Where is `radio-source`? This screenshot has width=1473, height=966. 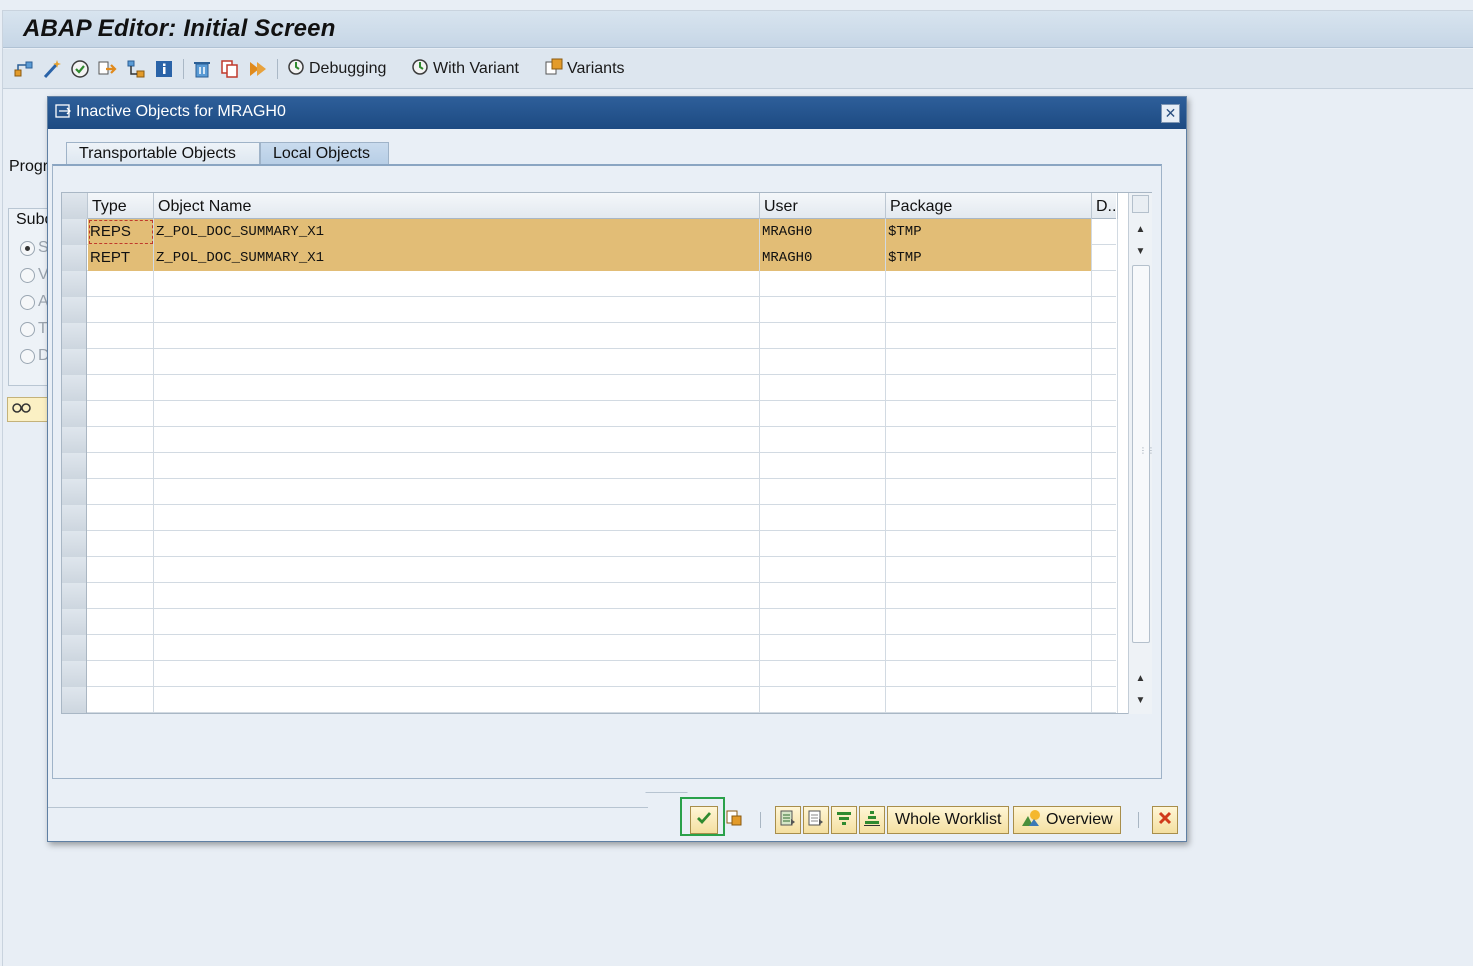 radio-source is located at coordinates (27, 248).